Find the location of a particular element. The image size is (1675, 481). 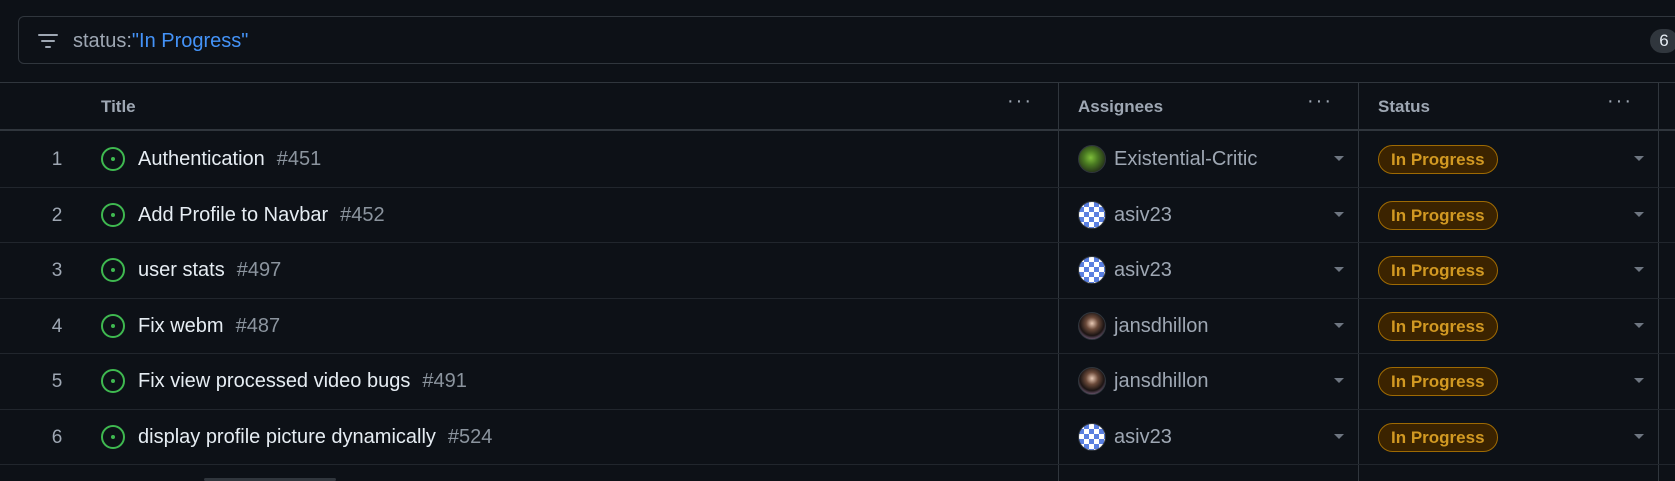

assignees-column-menu-icon: ··· is located at coordinates (1320, 104).